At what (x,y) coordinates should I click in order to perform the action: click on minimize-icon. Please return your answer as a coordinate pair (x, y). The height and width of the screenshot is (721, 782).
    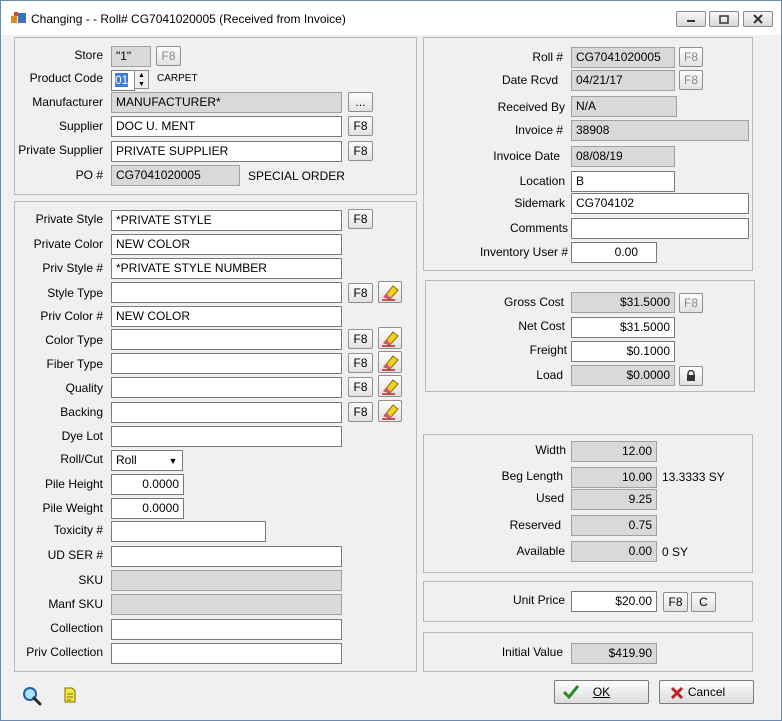
    Looking at the image, I should click on (691, 21).